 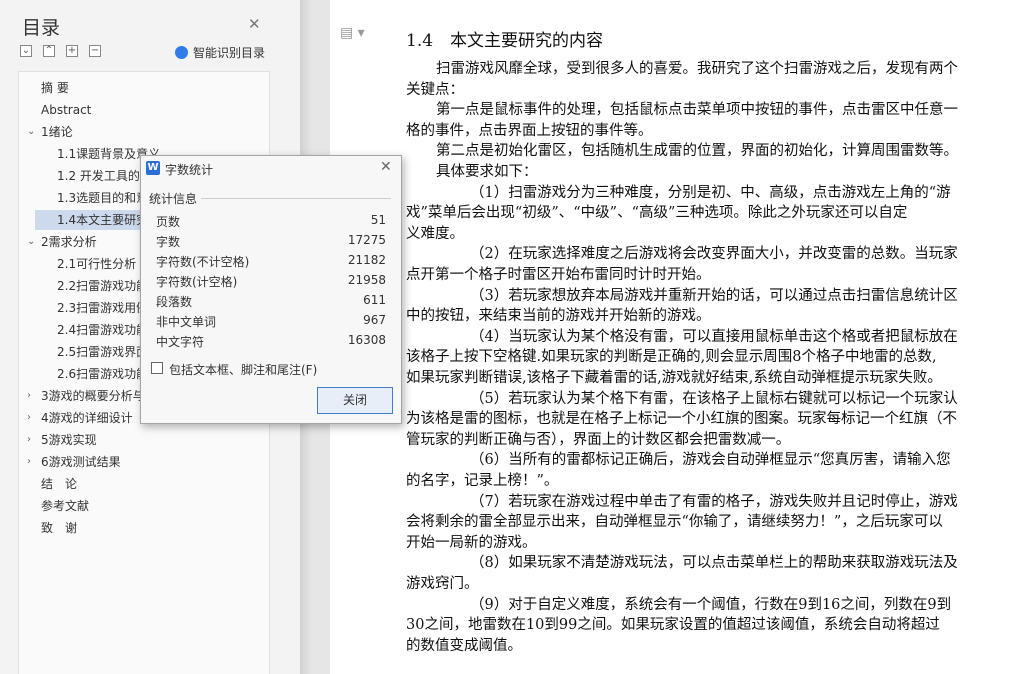 I want to click on document-line: 开始一局新的游戏。, so click(x=471, y=542).